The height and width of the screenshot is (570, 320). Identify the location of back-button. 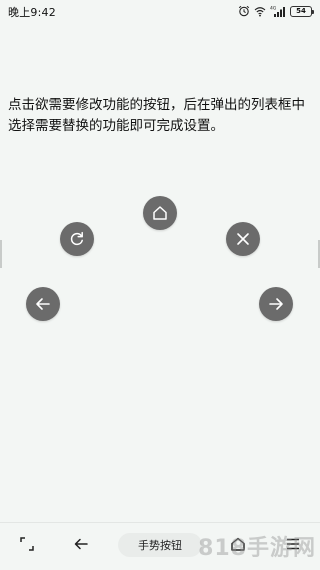
(43, 304).